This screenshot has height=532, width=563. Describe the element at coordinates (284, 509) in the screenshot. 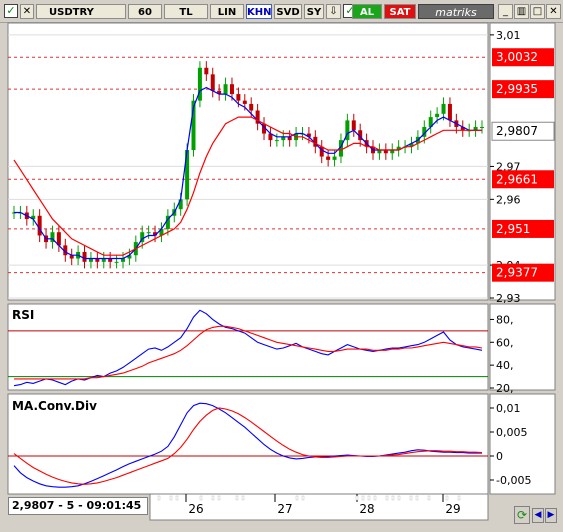

I see `date-axis-label: 27` at that location.